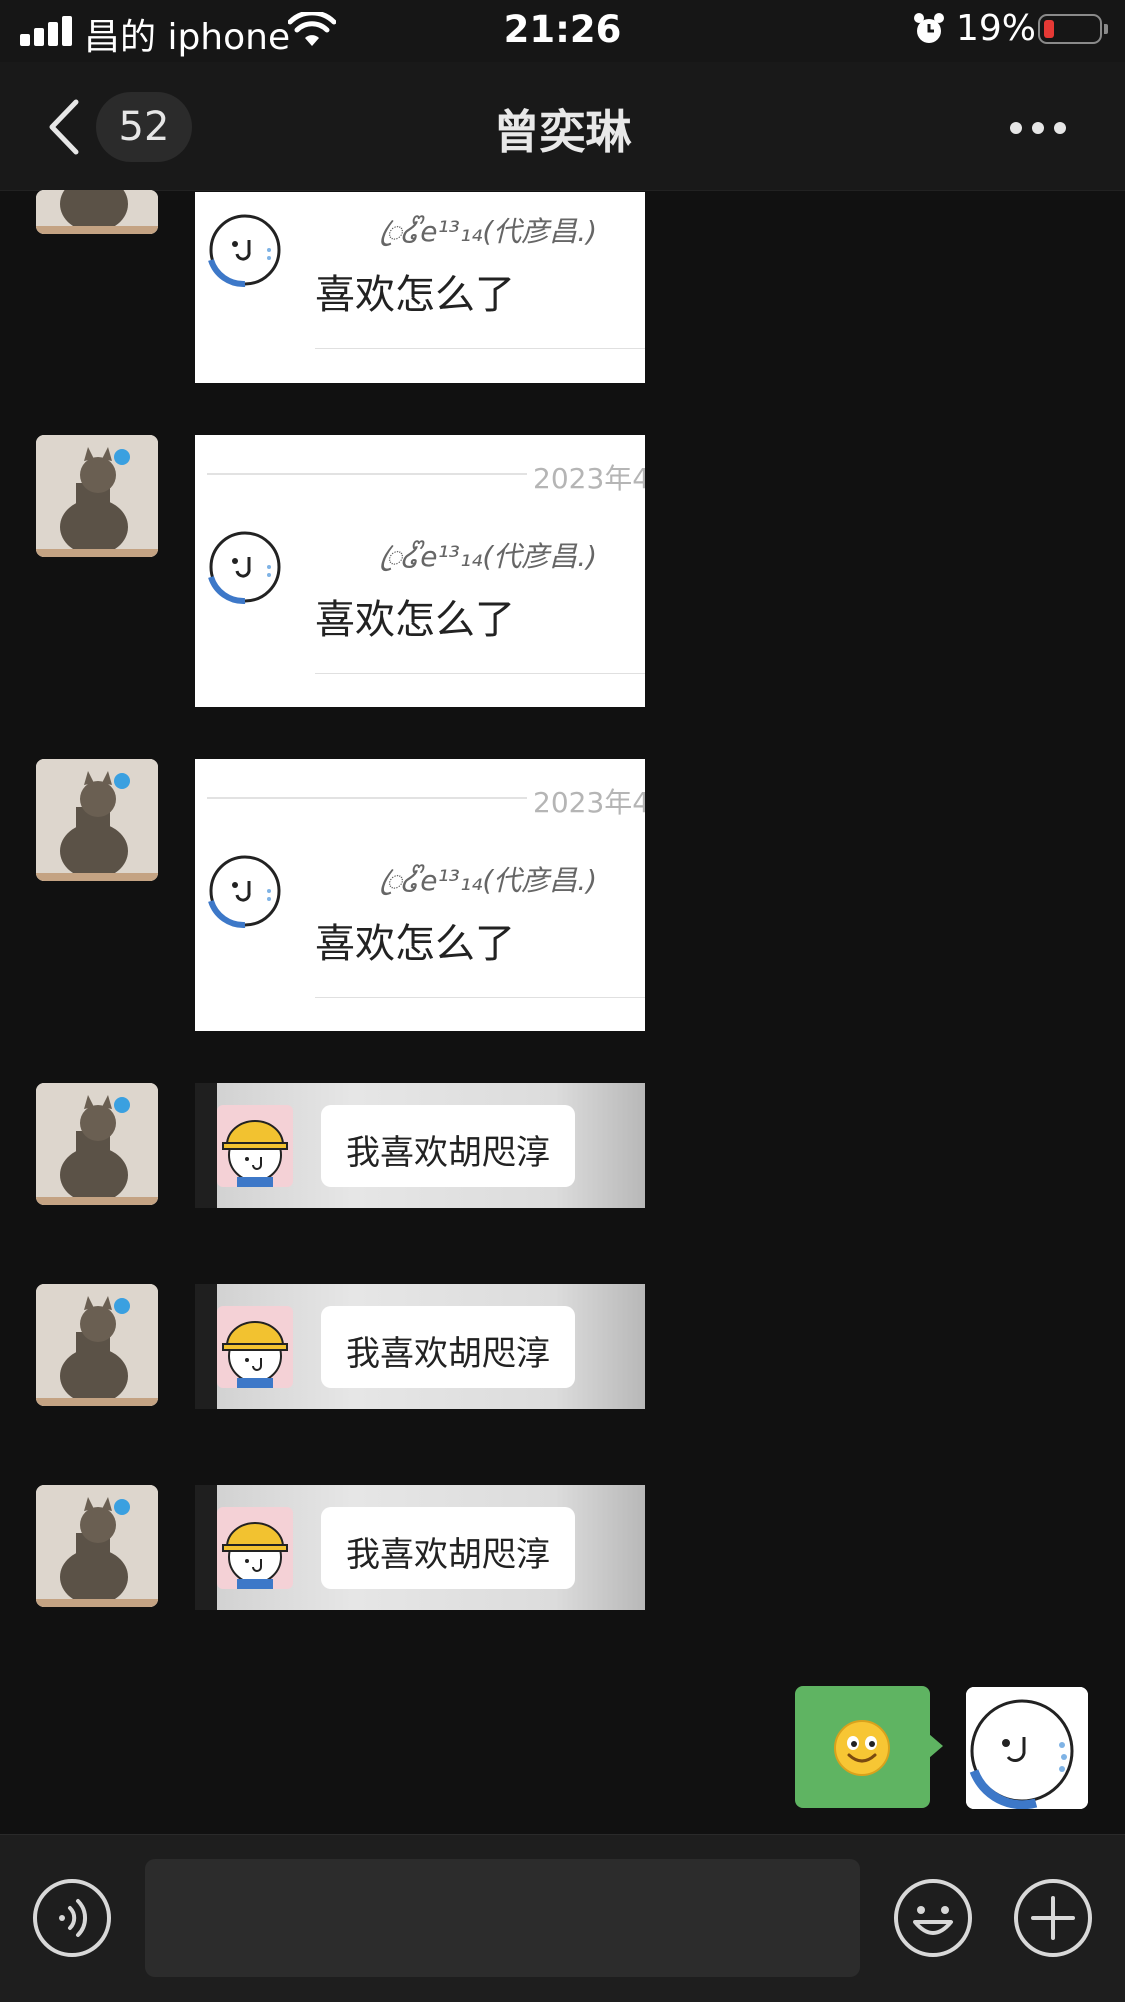 This screenshot has width=1125, height=2002. I want to click on outgoing-message-bubble, so click(862, 1747).